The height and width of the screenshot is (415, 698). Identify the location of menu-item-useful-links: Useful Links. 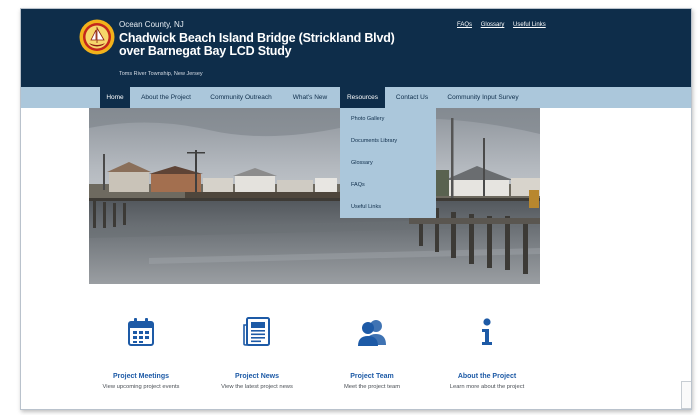
(388, 207).